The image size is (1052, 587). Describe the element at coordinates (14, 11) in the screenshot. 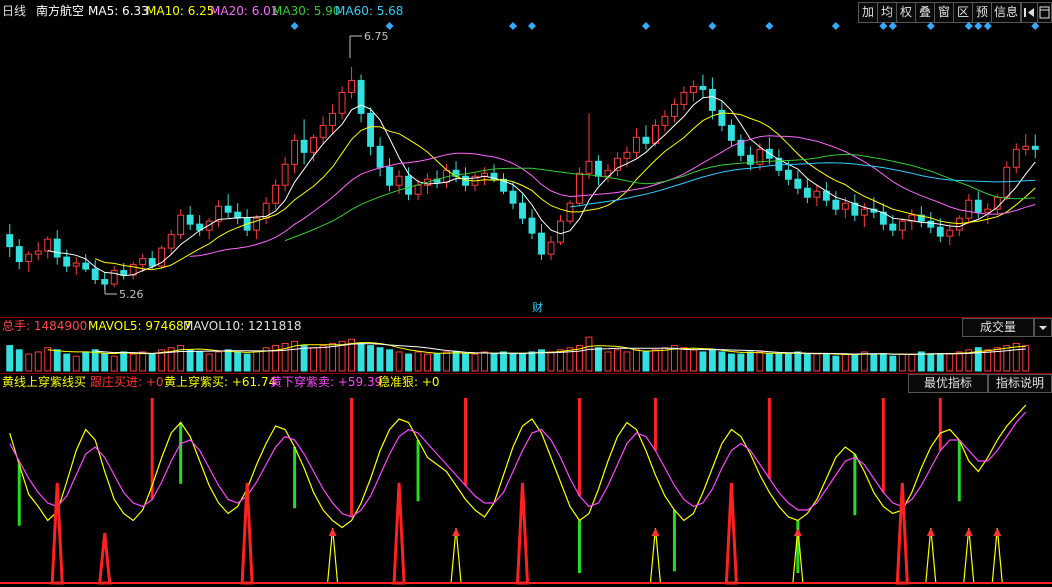

I see `period-label: 日线` at that location.